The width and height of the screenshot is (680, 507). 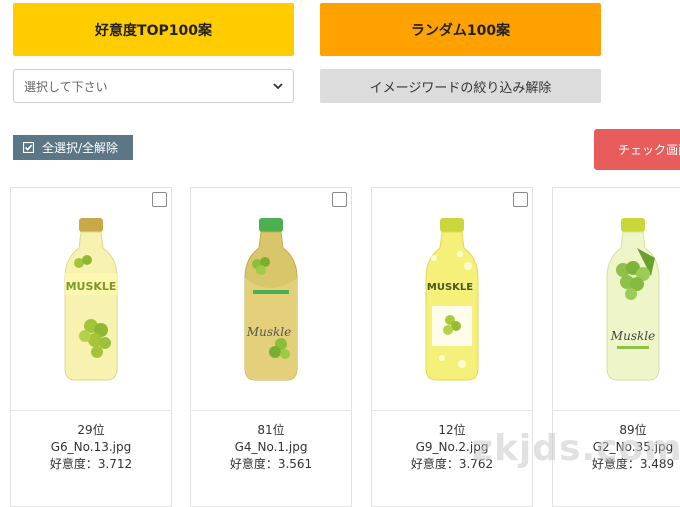 I want to click on check-screen-label: チェック画面を, so click(x=649, y=150).